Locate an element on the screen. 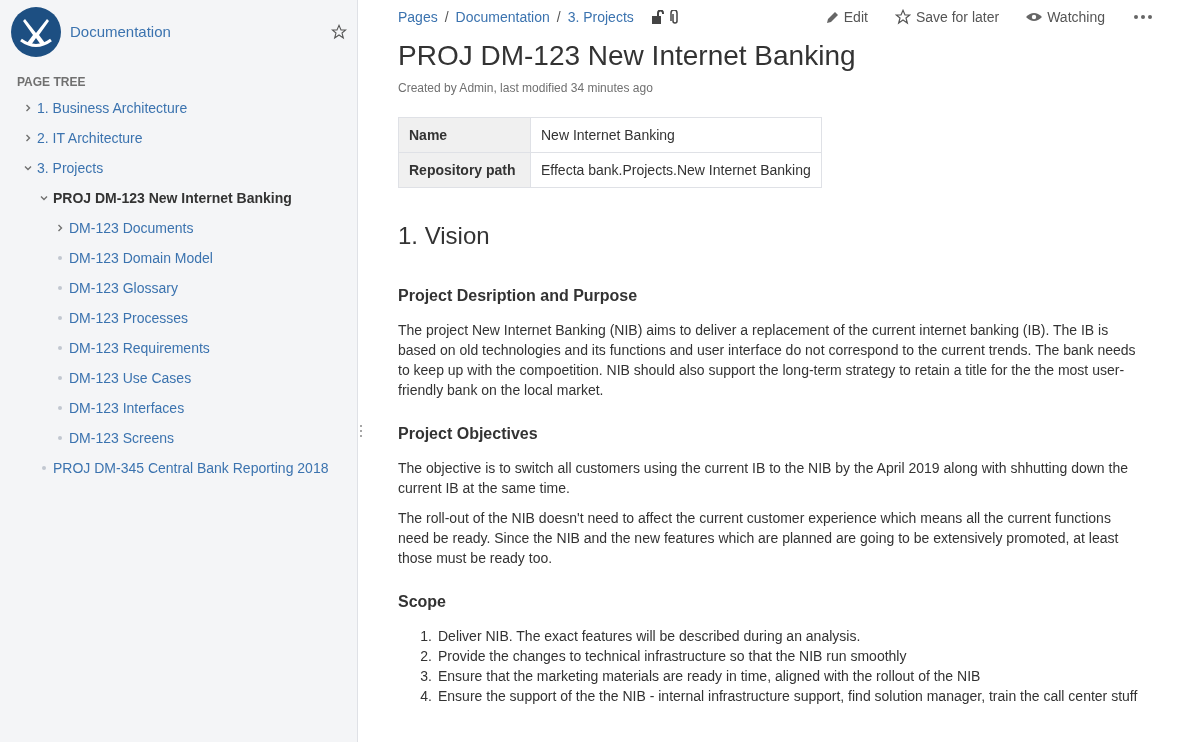 The height and width of the screenshot is (742, 1178). space-logo-icon is located at coordinates (36, 32).